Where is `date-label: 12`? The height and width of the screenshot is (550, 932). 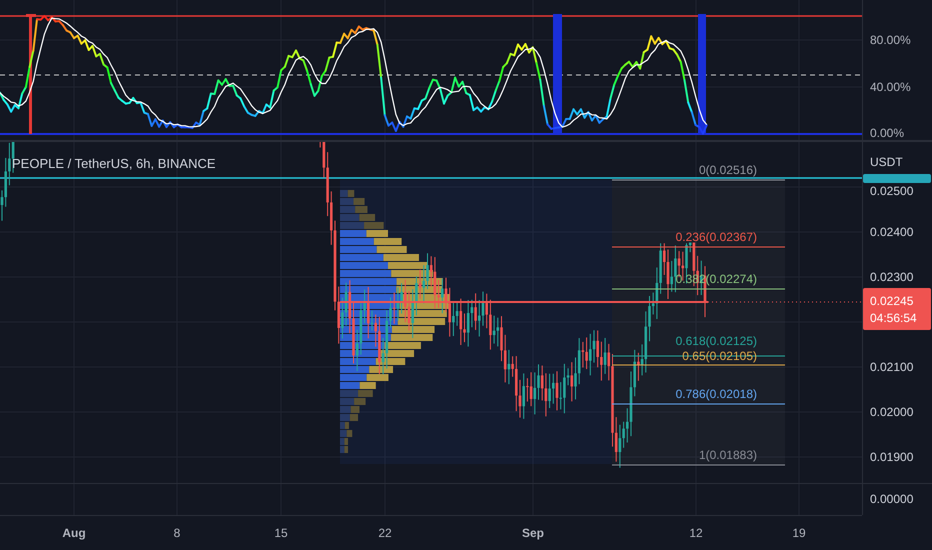 date-label: 12 is located at coordinates (696, 533).